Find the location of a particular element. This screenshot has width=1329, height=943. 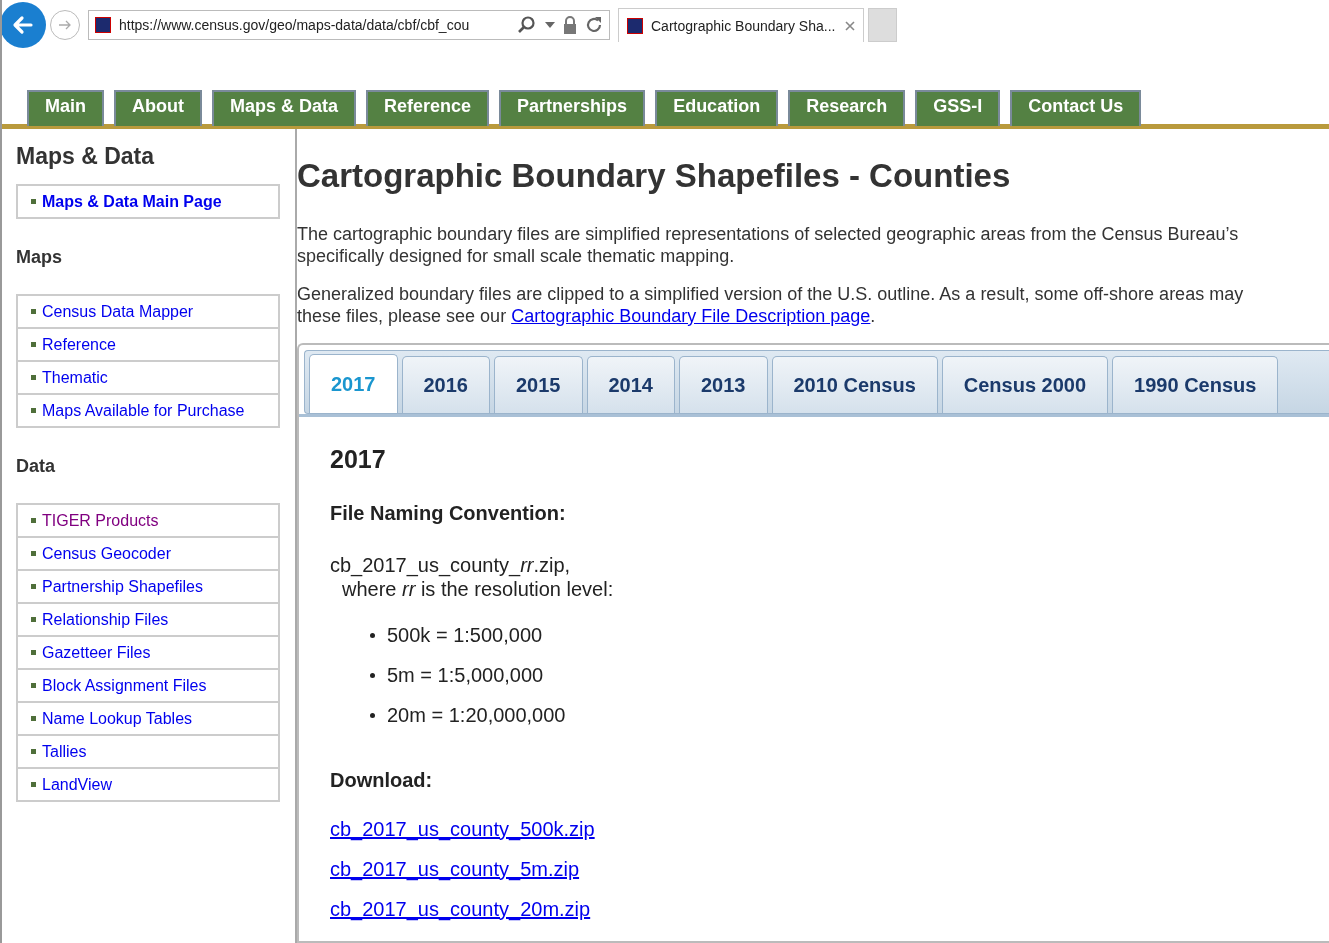

resolution-item: 5m = 1:5,000,000 is located at coordinates (465, 675).